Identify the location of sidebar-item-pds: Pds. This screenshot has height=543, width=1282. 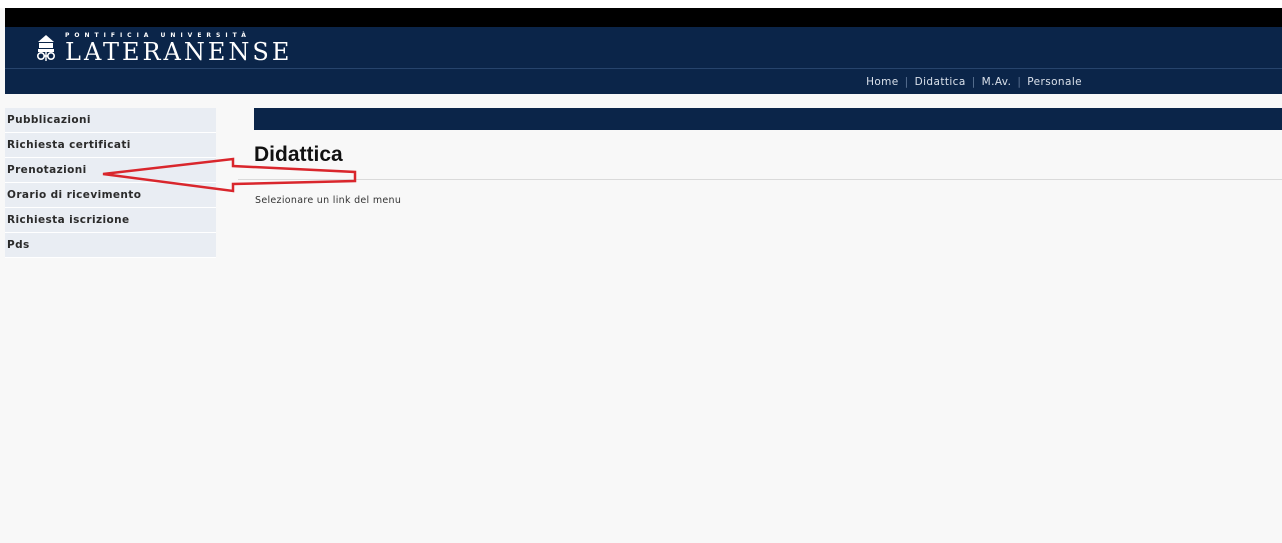
(110, 245).